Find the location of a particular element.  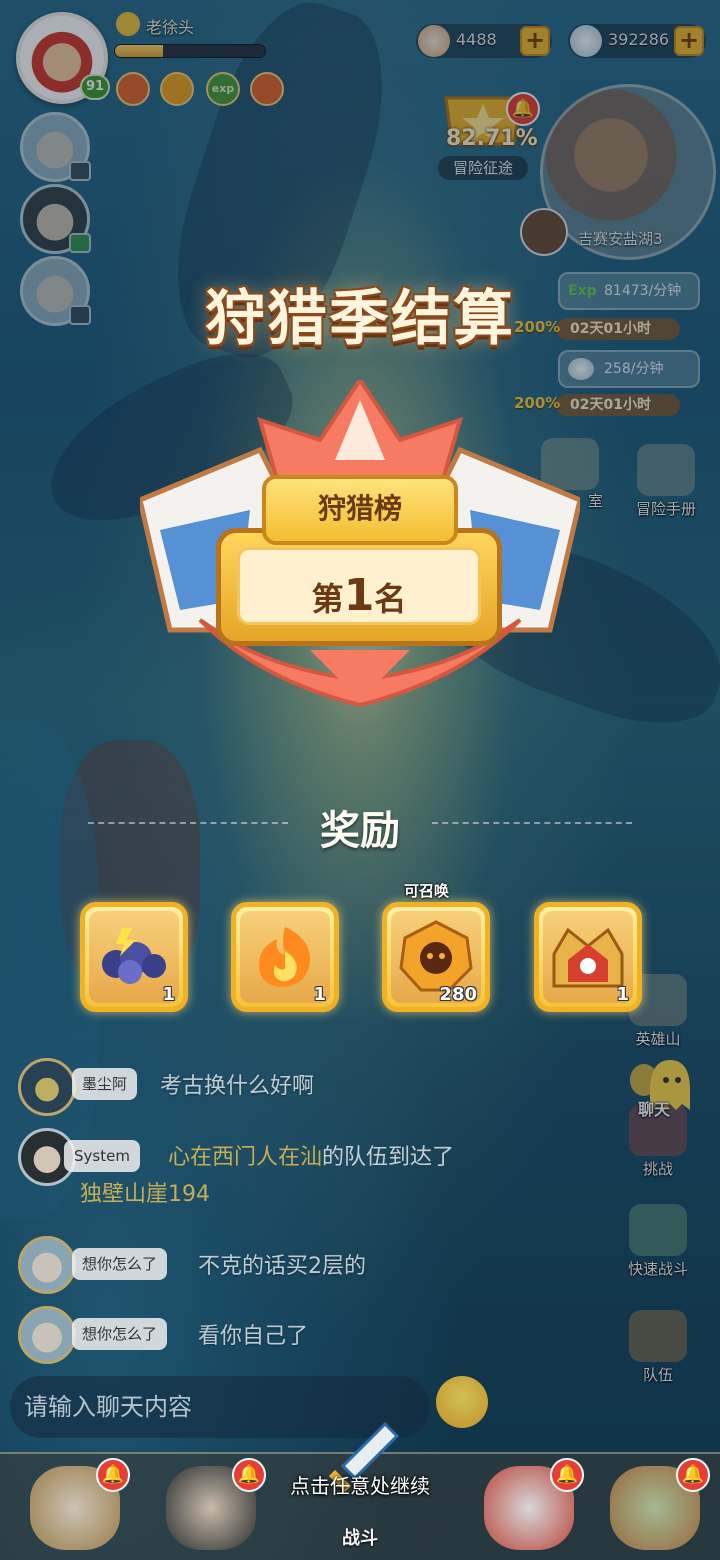

system-msg-part-4: 到达了 is located at coordinates (421, 1157).